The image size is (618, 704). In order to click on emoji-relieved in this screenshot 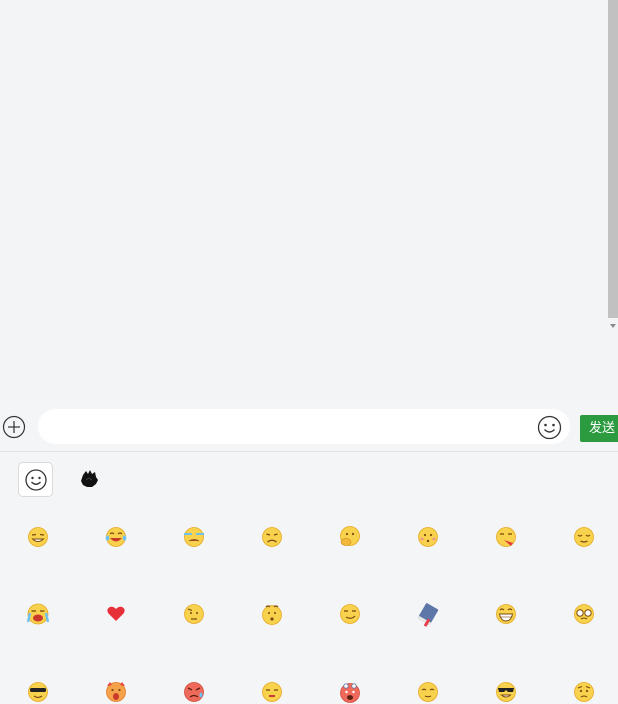, I will do `click(584, 537)`.